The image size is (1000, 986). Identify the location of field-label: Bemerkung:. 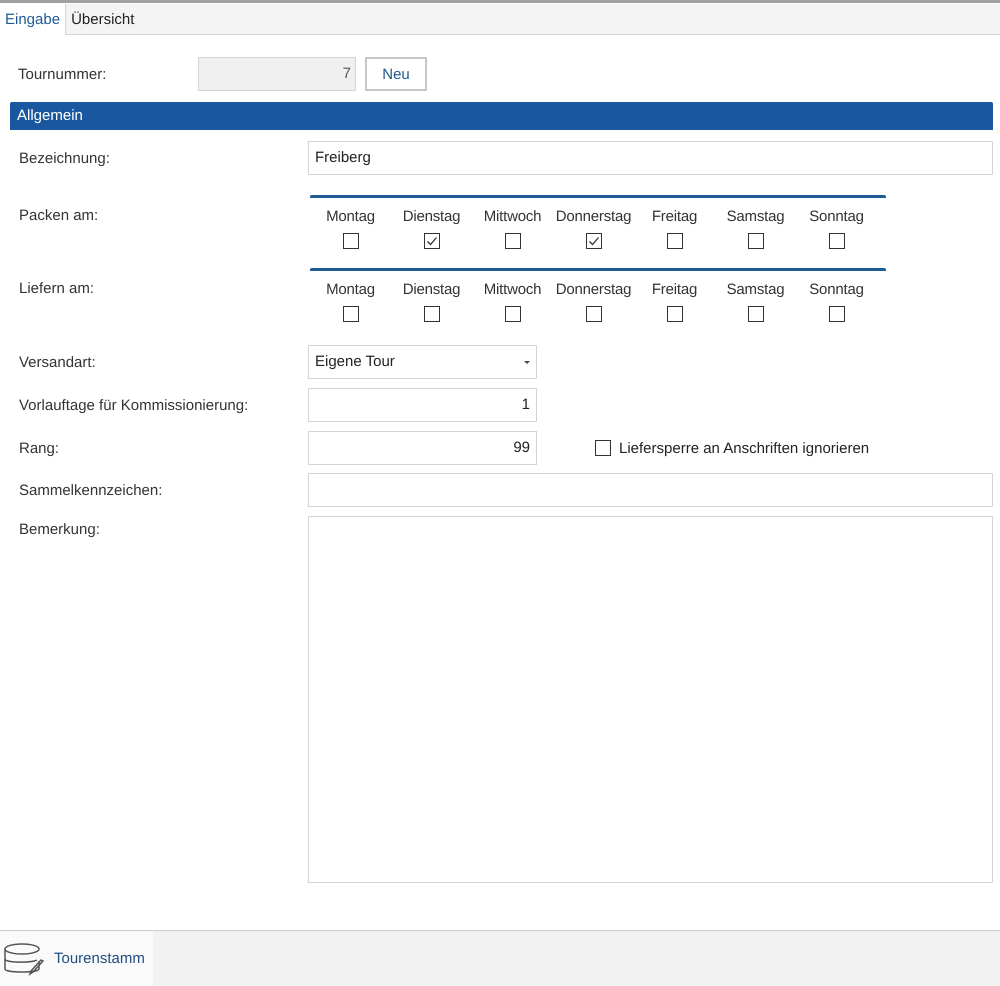
(60, 529).